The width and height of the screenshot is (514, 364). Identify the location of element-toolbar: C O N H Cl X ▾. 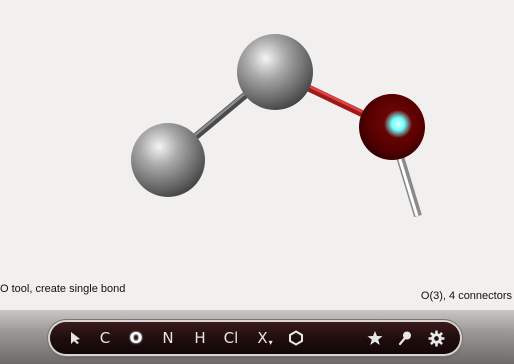
(255, 338).